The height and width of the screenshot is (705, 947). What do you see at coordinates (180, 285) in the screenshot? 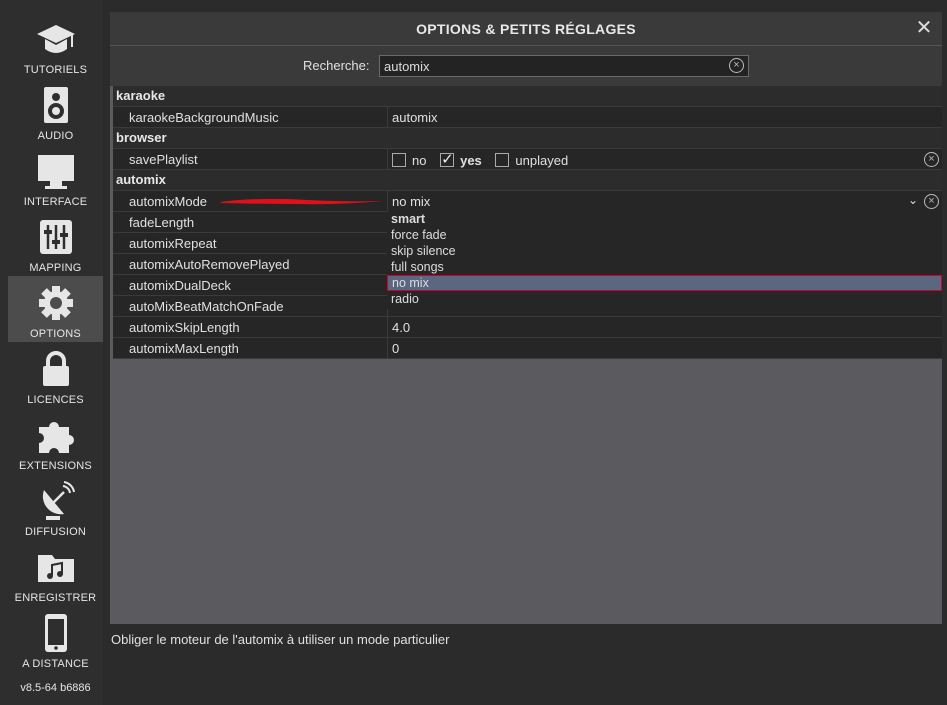
I see `option-name: automixDualDeck` at bounding box center [180, 285].